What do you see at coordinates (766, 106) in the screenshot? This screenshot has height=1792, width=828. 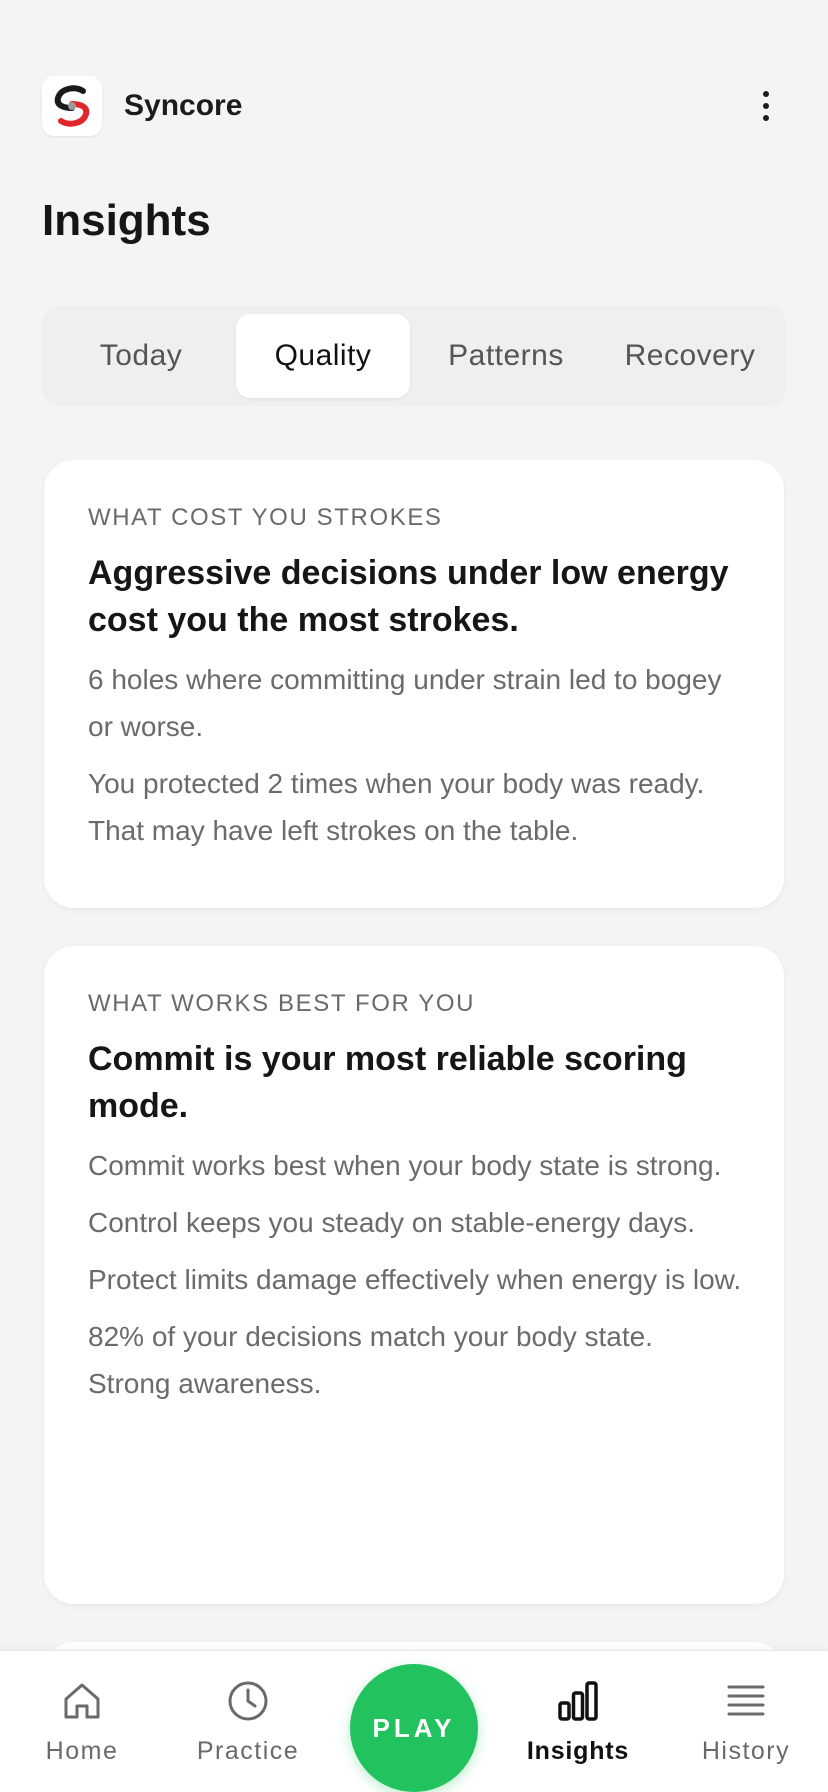 I see `more-options-icon` at bounding box center [766, 106].